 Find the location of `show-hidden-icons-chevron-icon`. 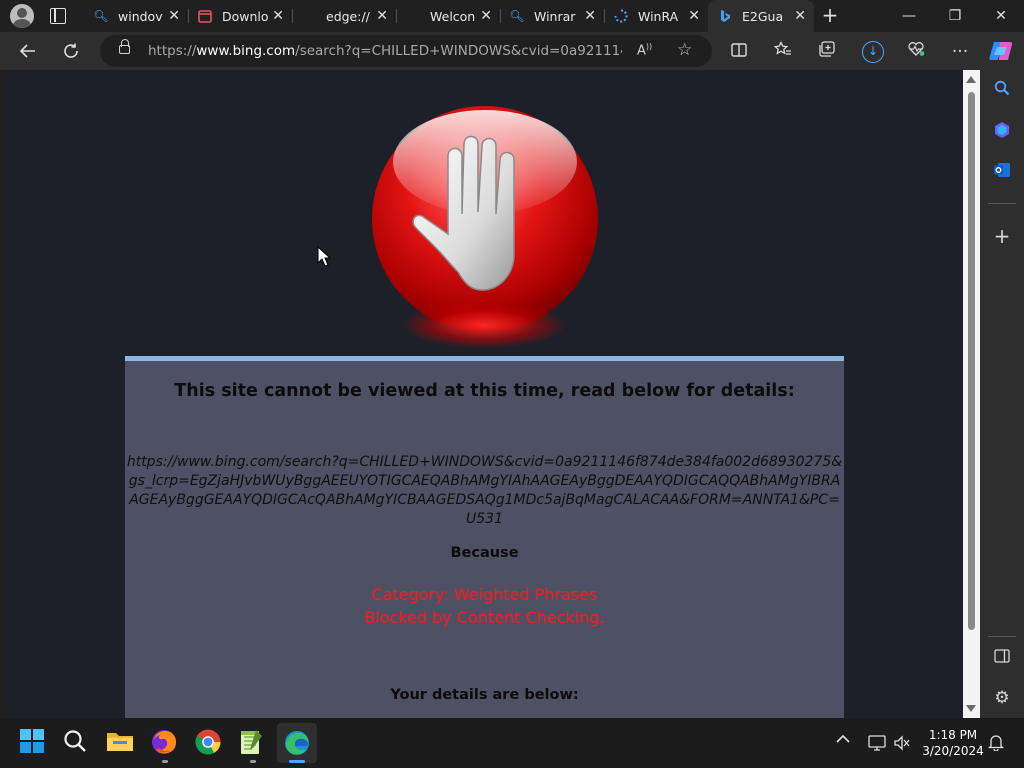

show-hidden-icons-chevron-icon is located at coordinates (843, 740).